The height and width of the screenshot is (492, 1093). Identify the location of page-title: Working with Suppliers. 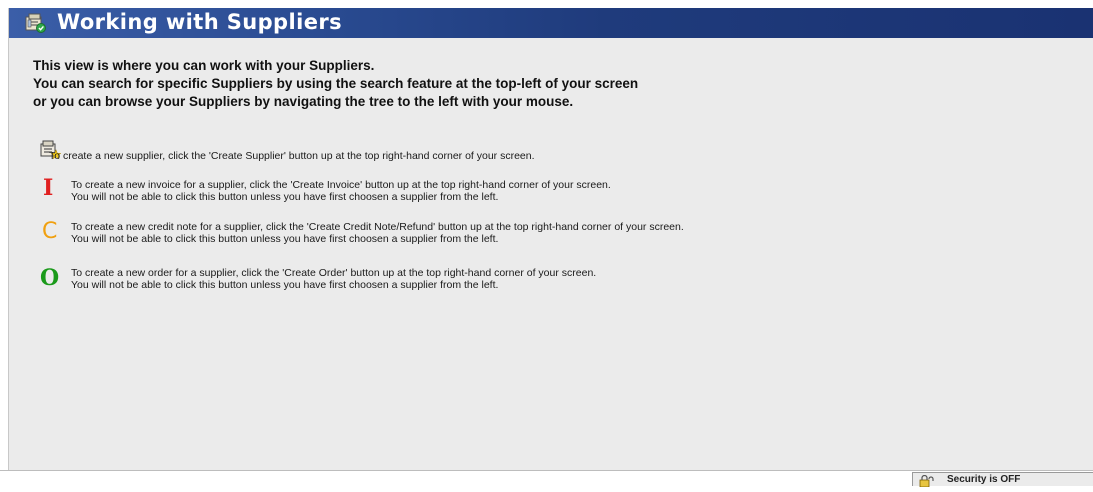
(199, 22).